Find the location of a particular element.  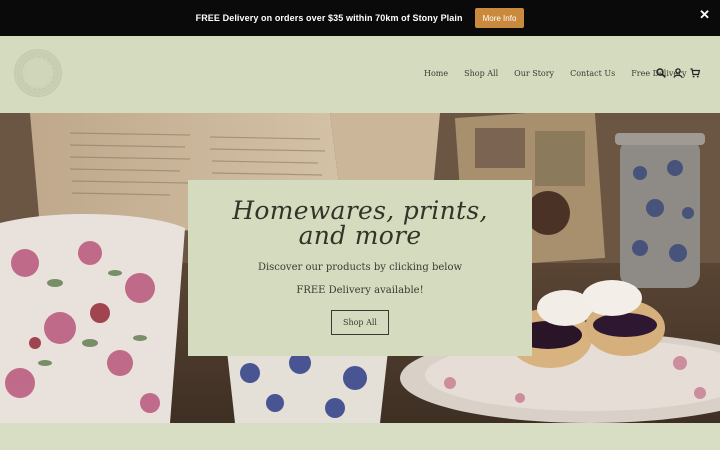

logo-ring is located at coordinates (38, 73).